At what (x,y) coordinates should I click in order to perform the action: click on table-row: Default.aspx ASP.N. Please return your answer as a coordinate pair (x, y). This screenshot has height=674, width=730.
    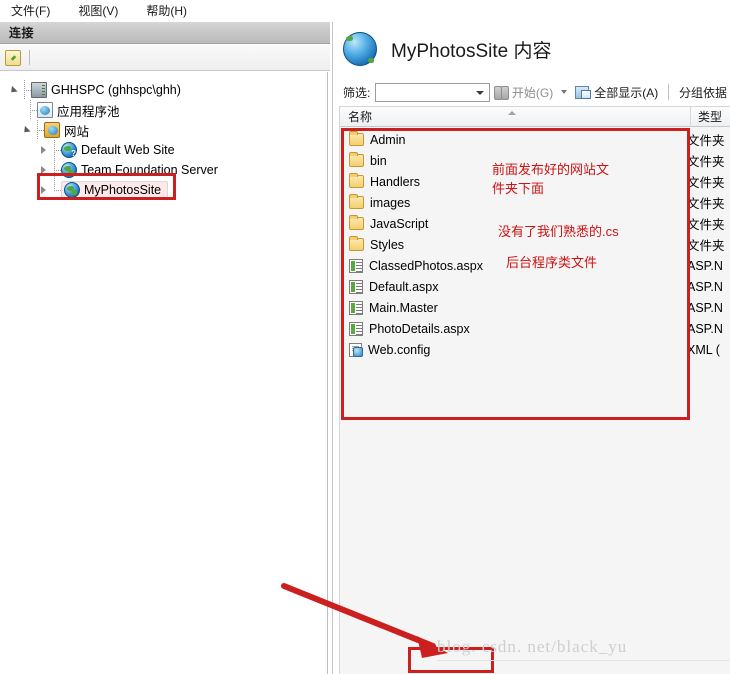
    Looking at the image, I should click on (535, 286).